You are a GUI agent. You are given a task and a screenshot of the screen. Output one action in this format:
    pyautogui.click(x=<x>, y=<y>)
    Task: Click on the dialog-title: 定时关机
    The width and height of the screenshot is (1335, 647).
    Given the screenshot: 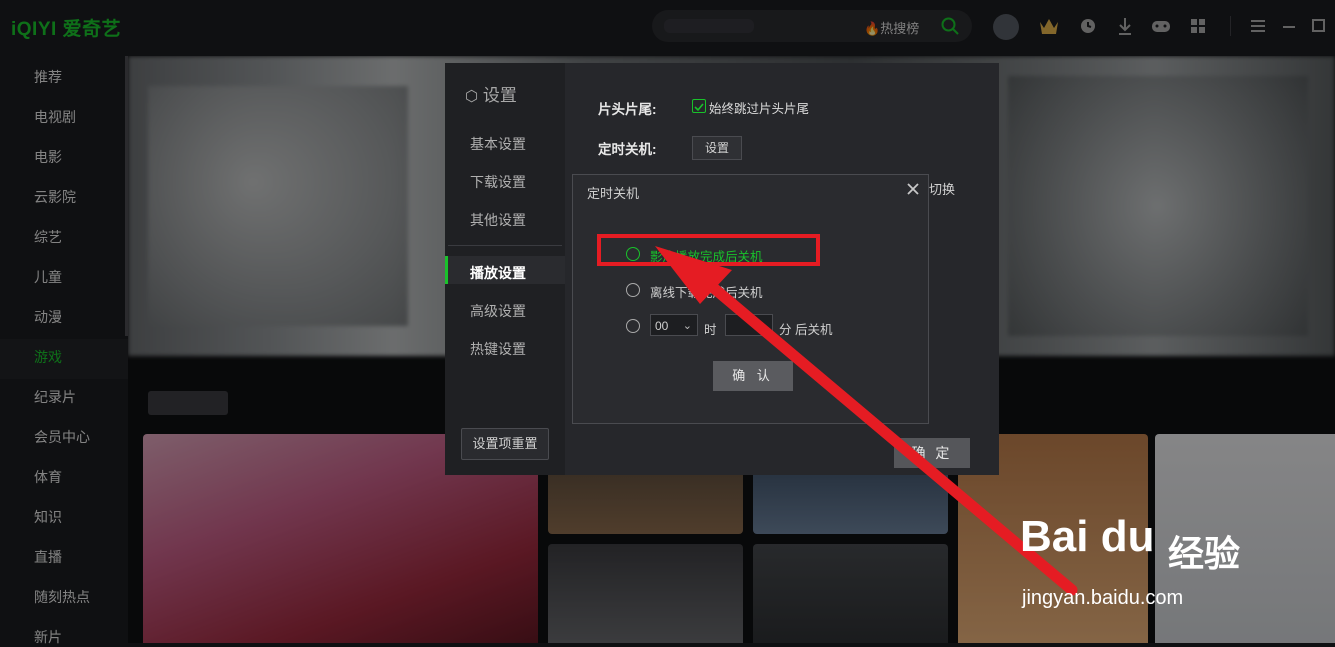 What is the action you would take?
    pyautogui.click(x=613, y=193)
    